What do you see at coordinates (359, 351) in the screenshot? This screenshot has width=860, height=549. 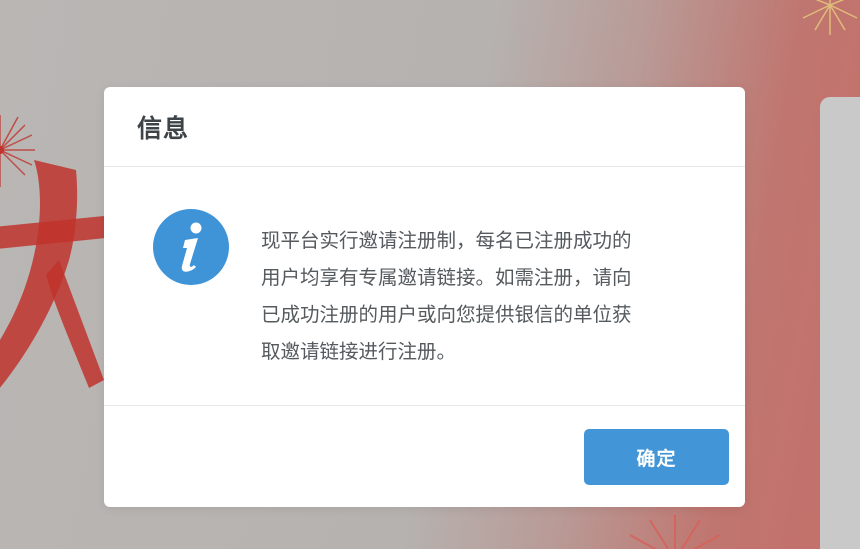 I see `message-line: 取邀请链接进行注册。` at bounding box center [359, 351].